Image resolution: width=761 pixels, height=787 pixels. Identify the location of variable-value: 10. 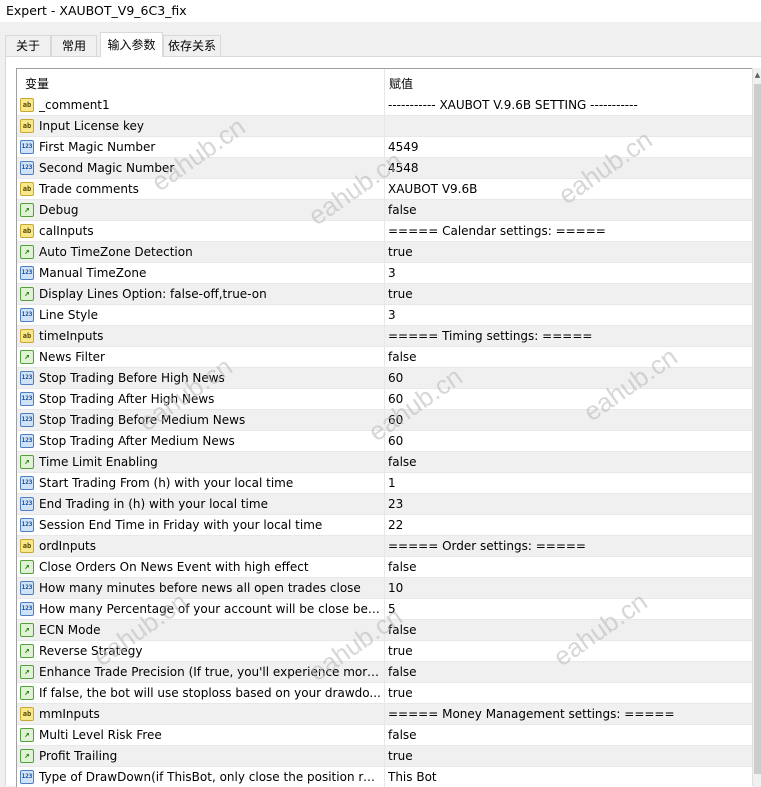
(568, 588).